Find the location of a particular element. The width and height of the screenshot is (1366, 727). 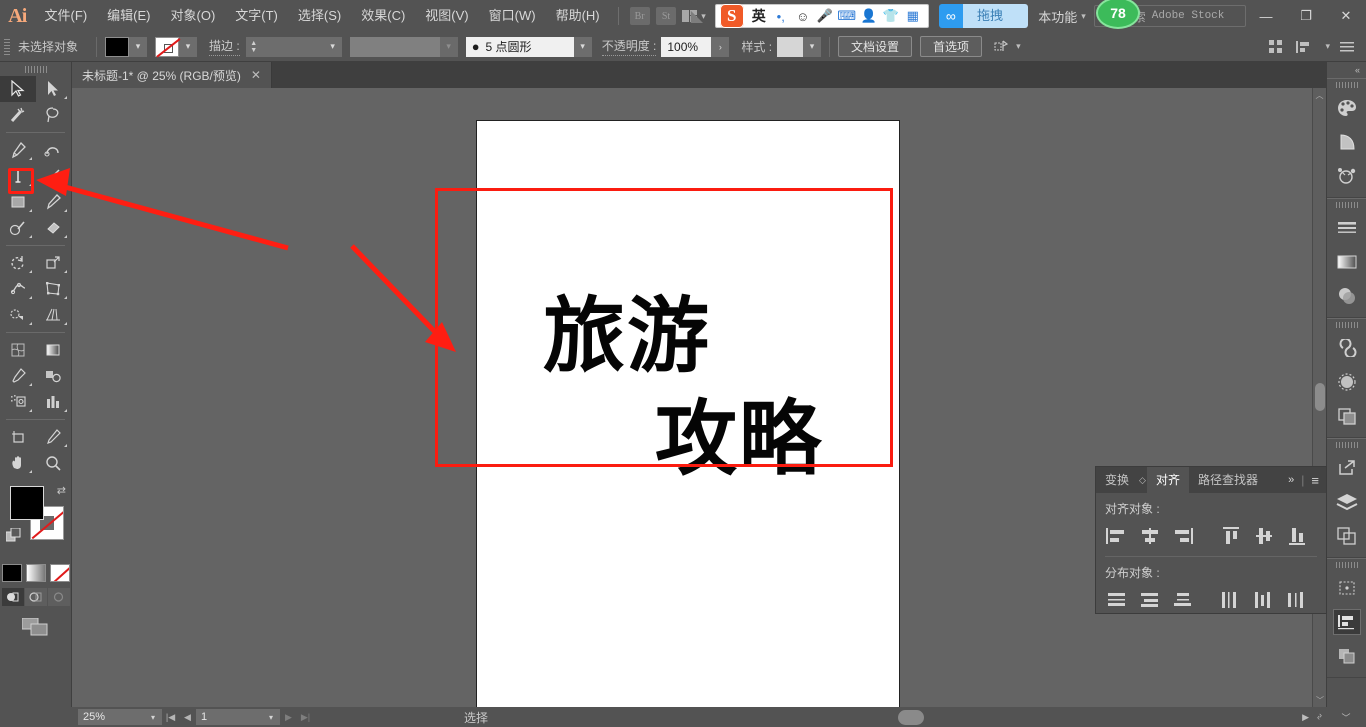

opacity-dropdown-icon: › is located at coordinates (720, 46).